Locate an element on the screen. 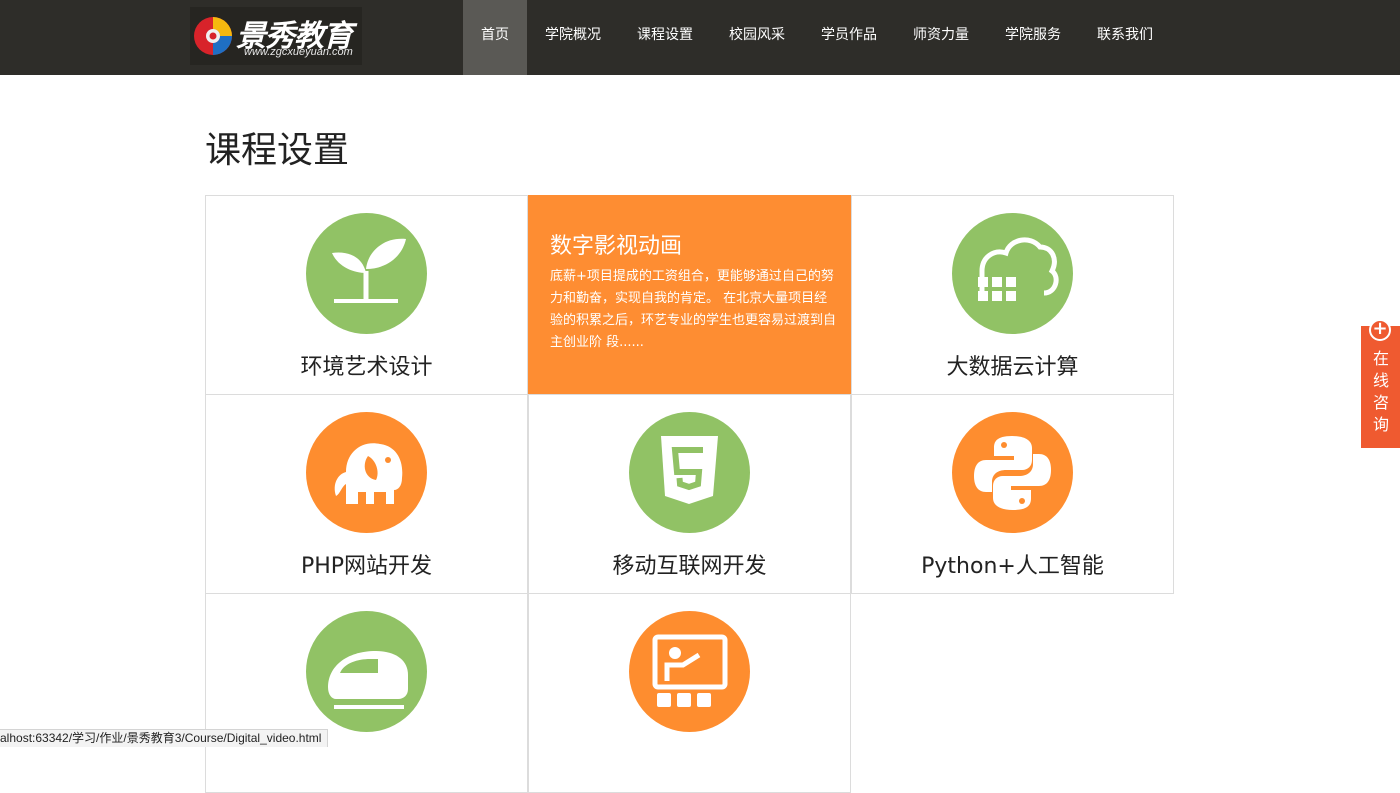 The image size is (1400, 793). course-card-mobile: 移动互联网开发 is located at coordinates (689, 494).